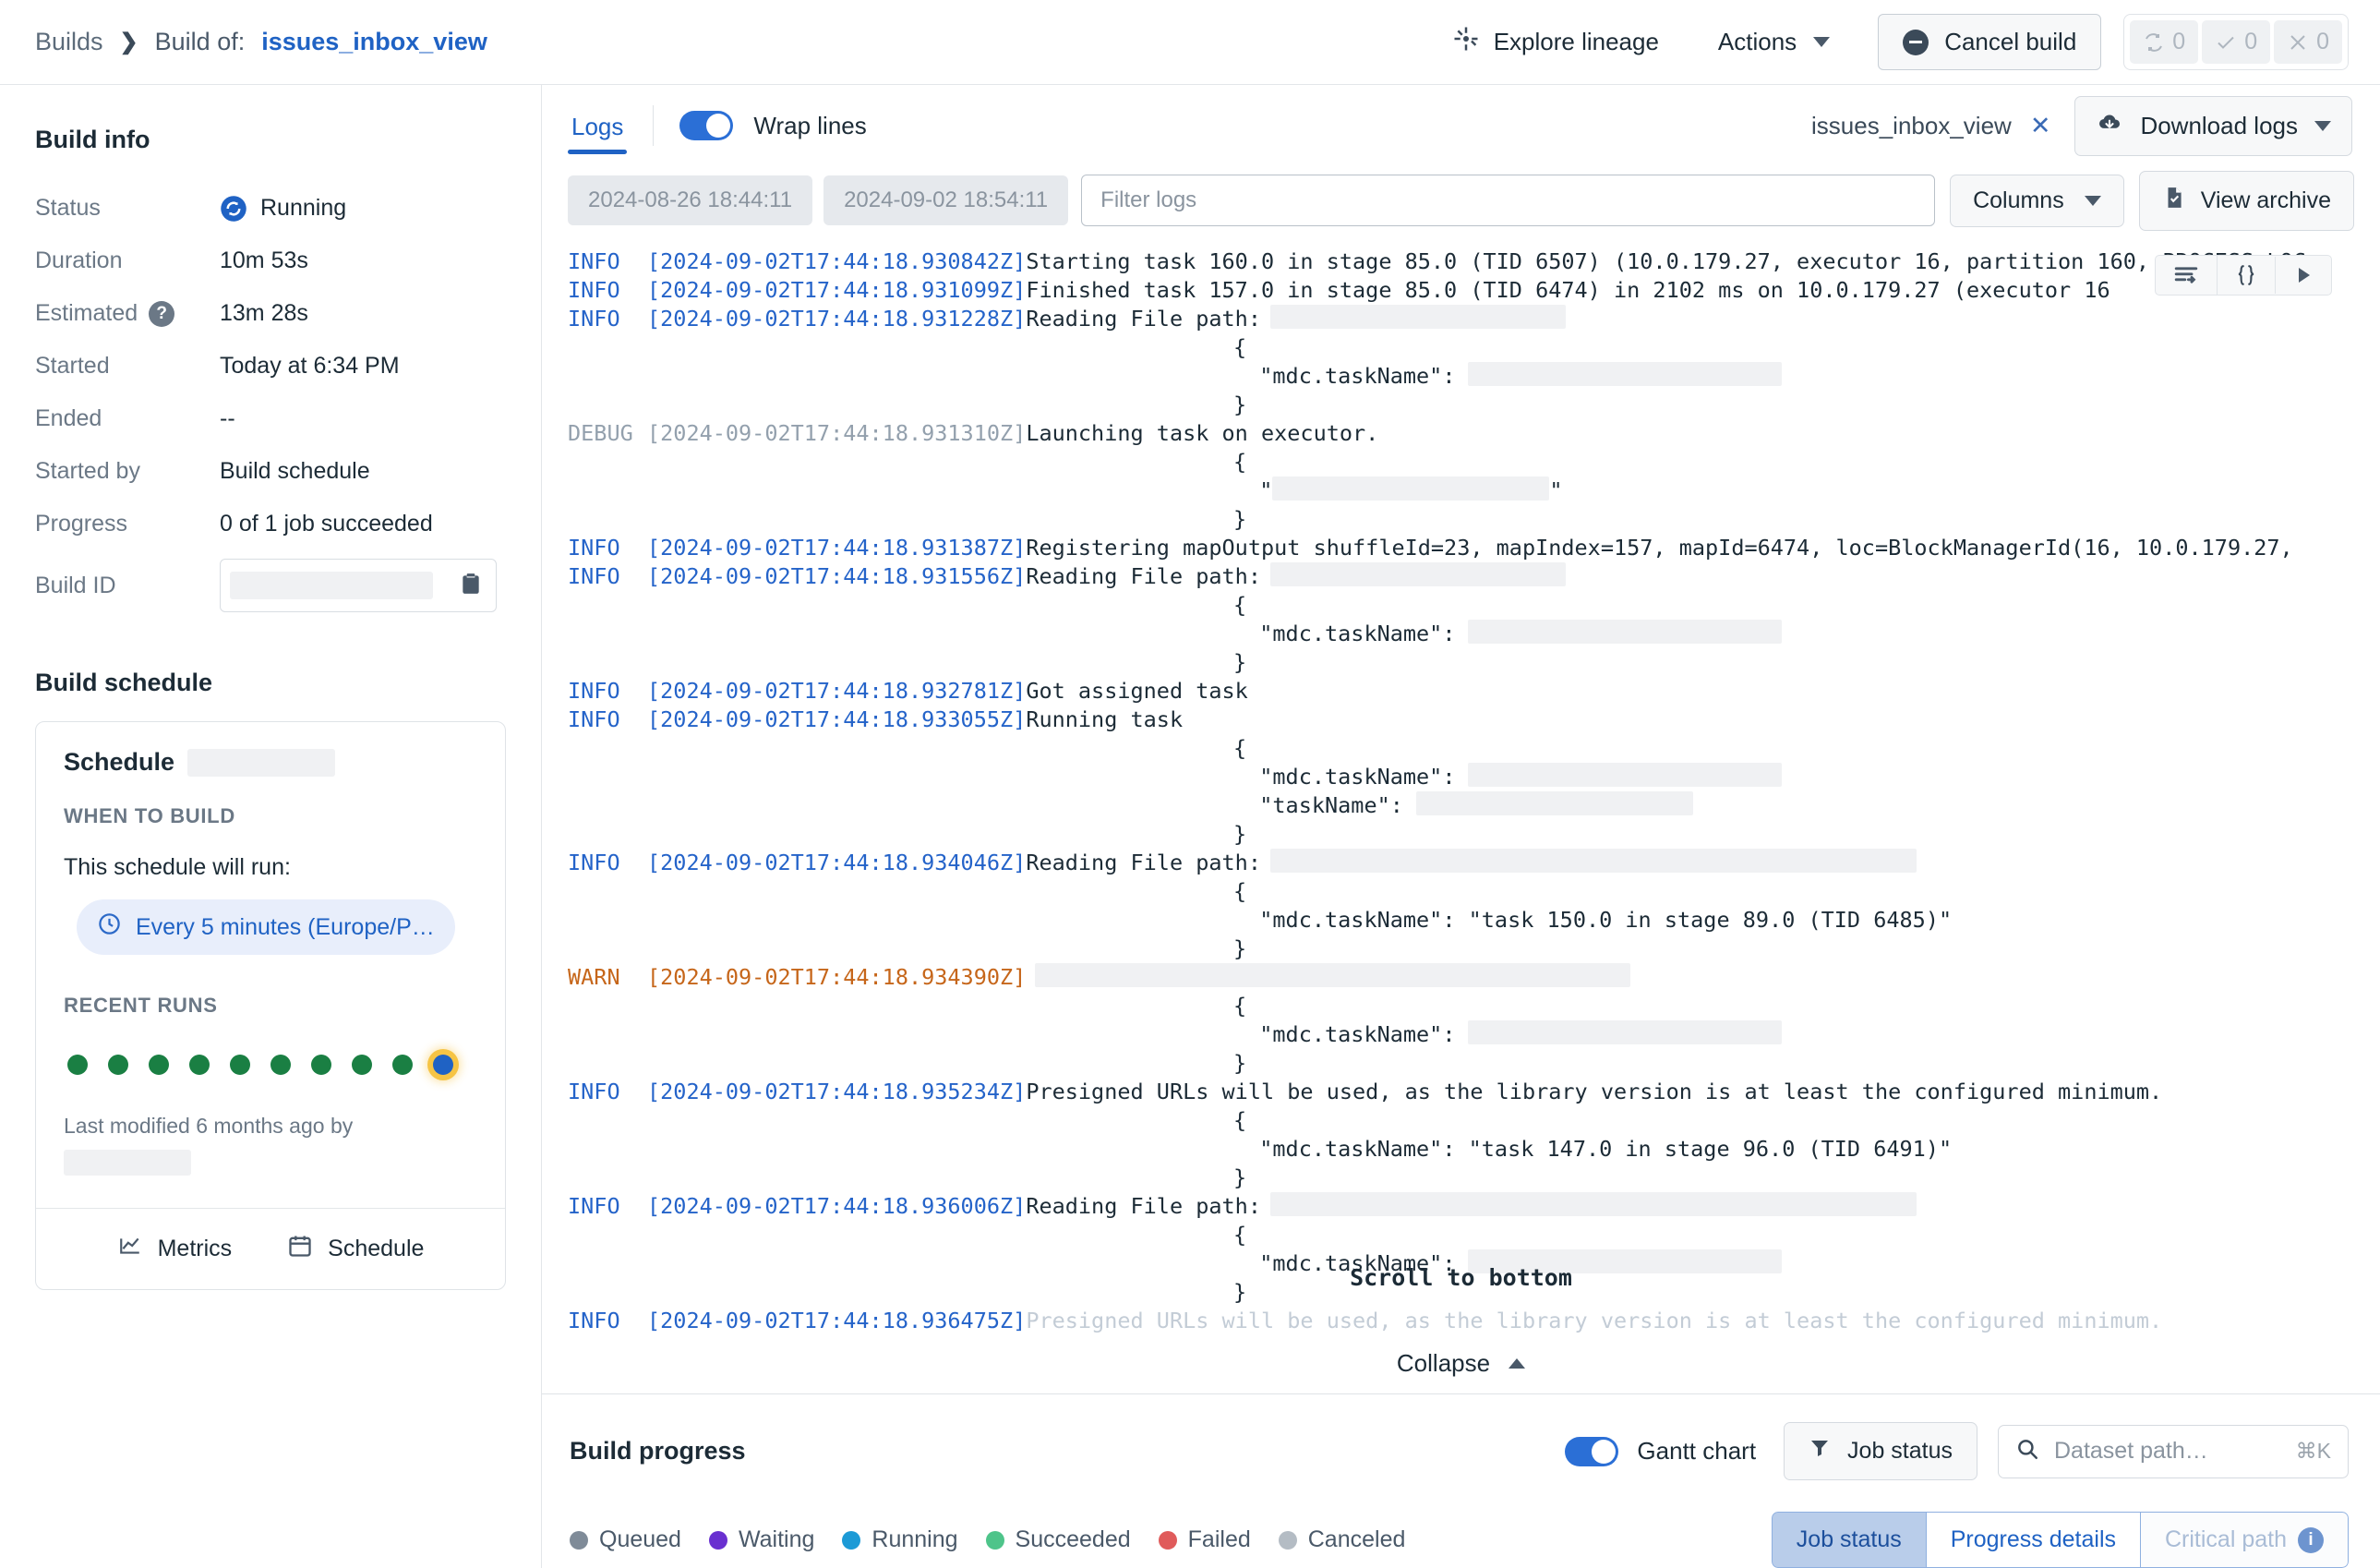 This screenshot has width=2380, height=1568. What do you see at coordinates (75, 585) in the screenshot?
I see `info-label: Build ID` at bounding box center [75, 585].